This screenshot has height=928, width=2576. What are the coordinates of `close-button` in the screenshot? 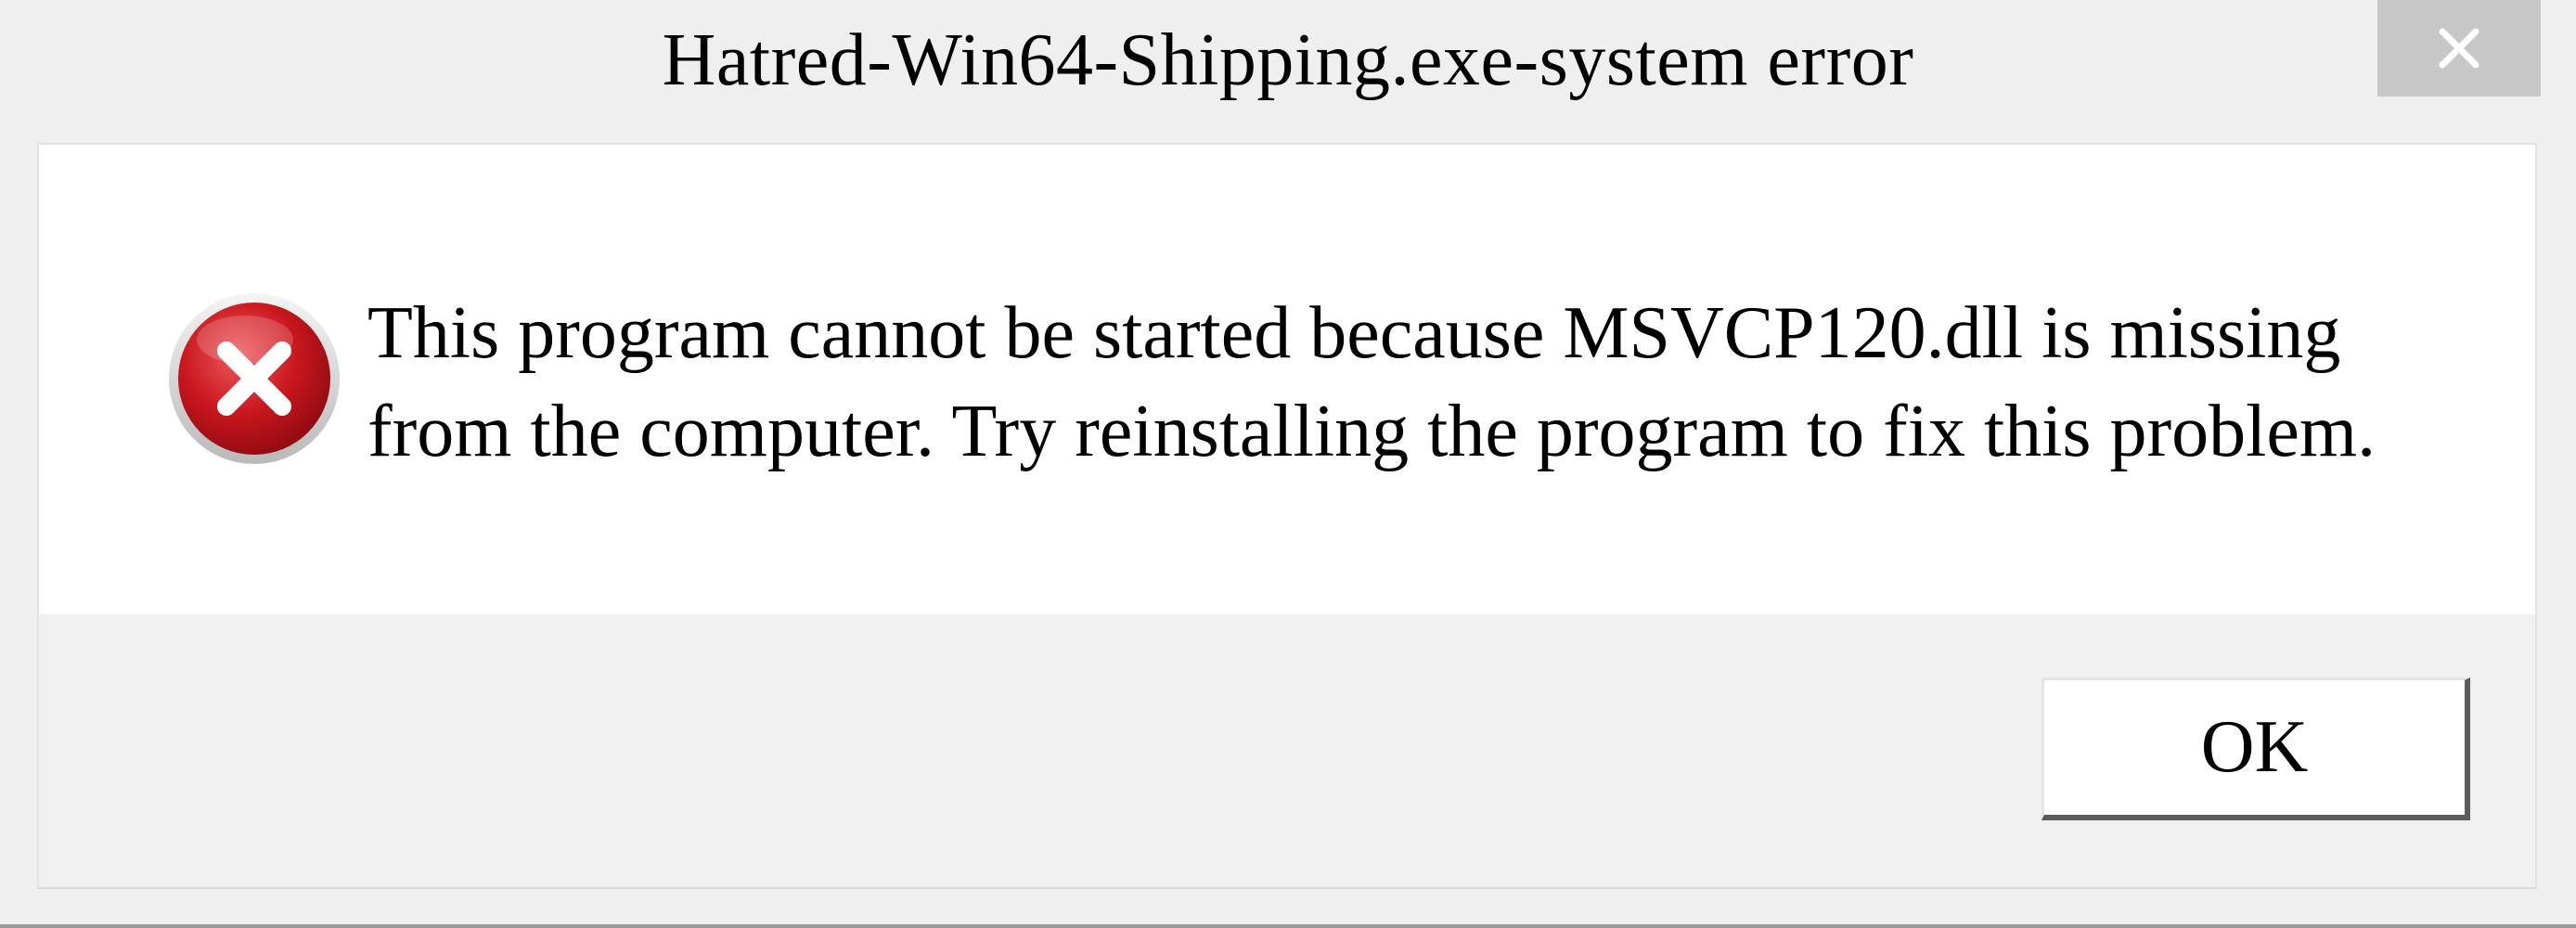 It's located at (2459, 49).